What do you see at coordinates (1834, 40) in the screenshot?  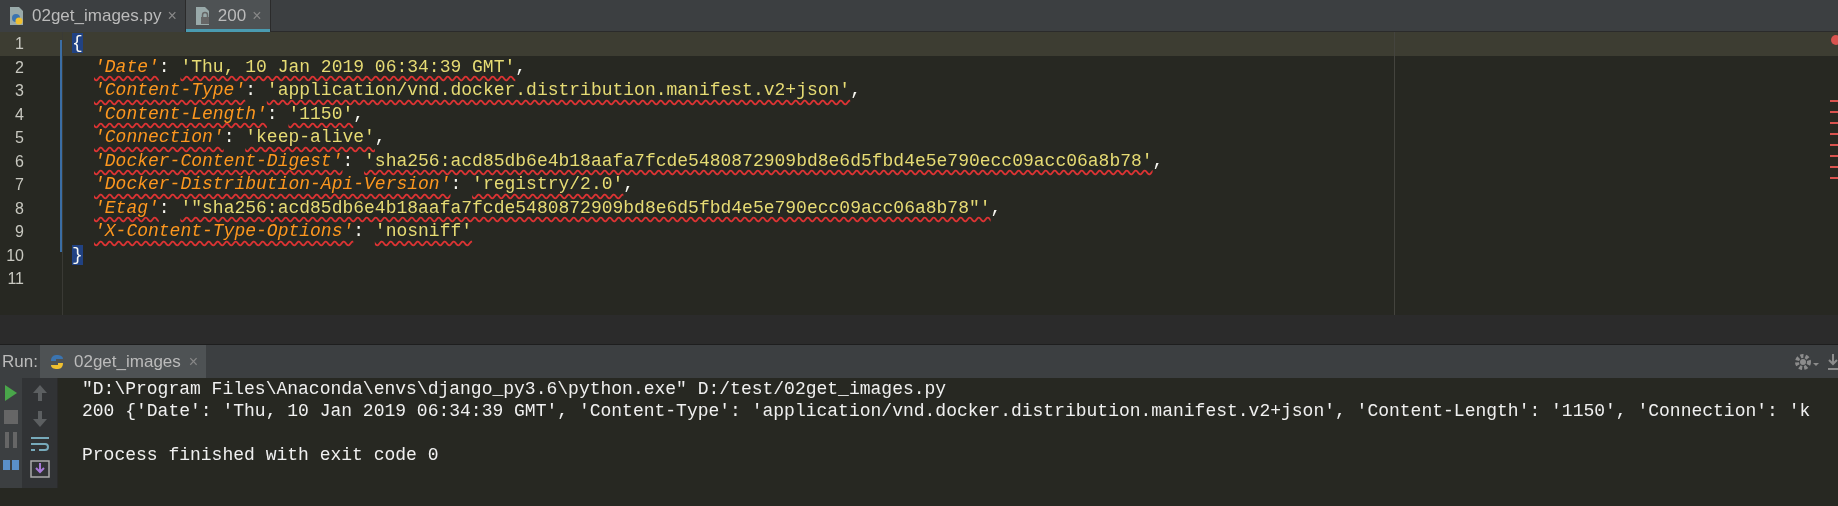 I see `error-indicator-icon` at bounding box center [1834, 40].